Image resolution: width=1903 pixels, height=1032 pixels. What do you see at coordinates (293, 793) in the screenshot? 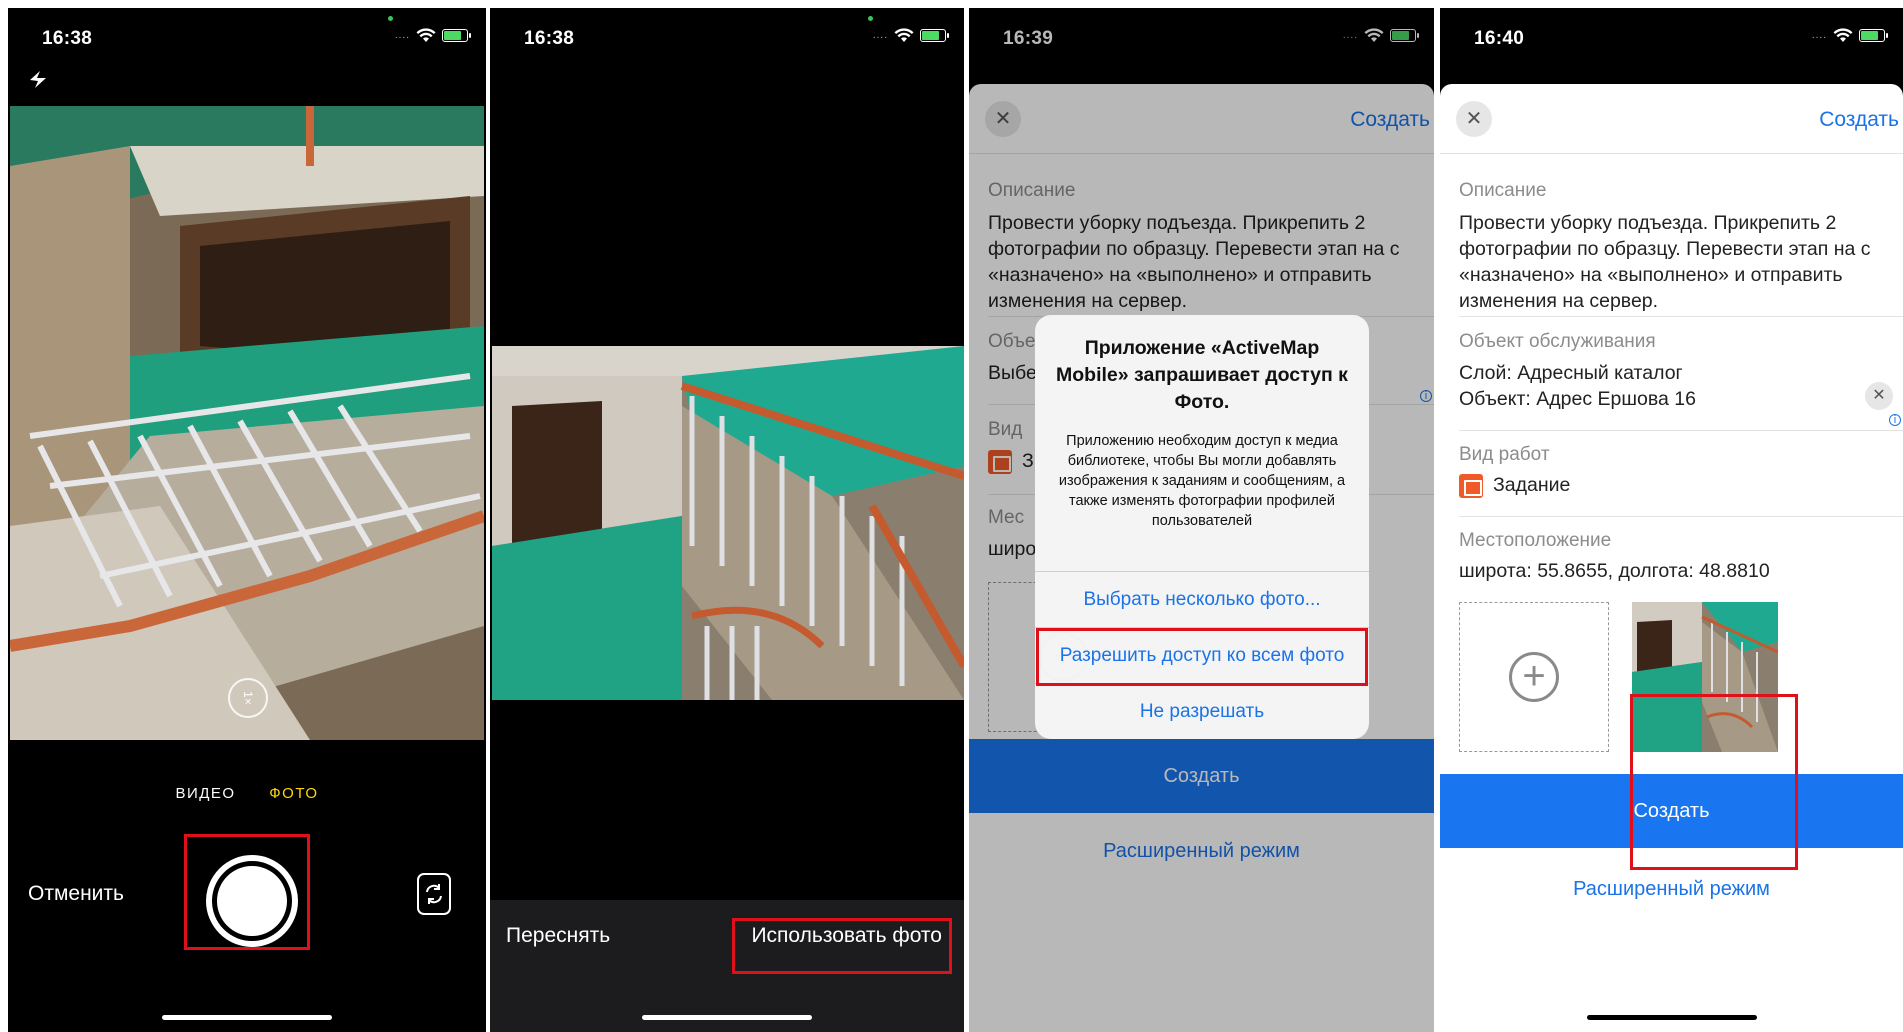
I see `mode-photo: ФОТО` at bounding box center [293, 793].